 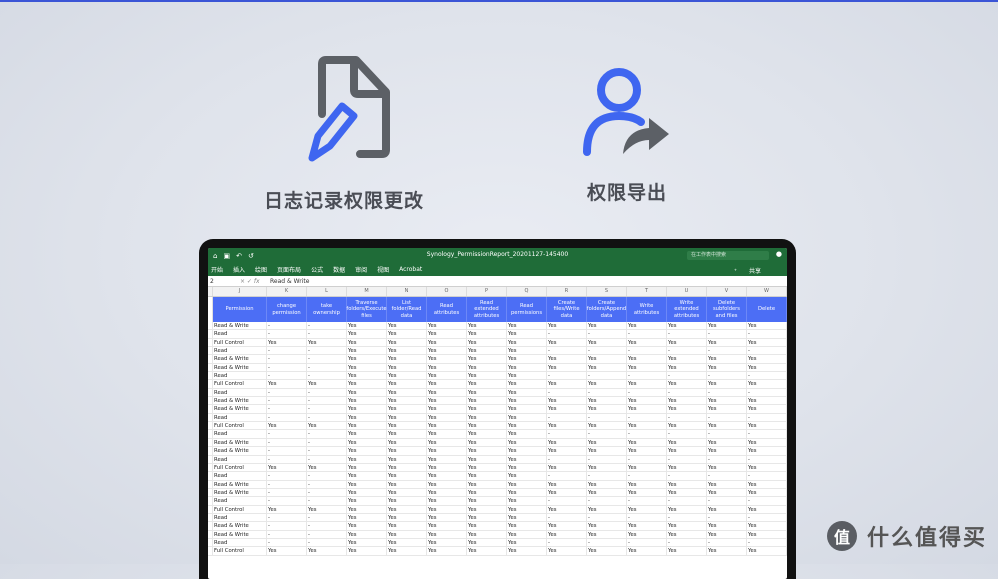 What do you see at coordinates (727, 309) in the screenshot?
I see `header-cell: Delete subfolders and files` at bounding box center [727, 309].